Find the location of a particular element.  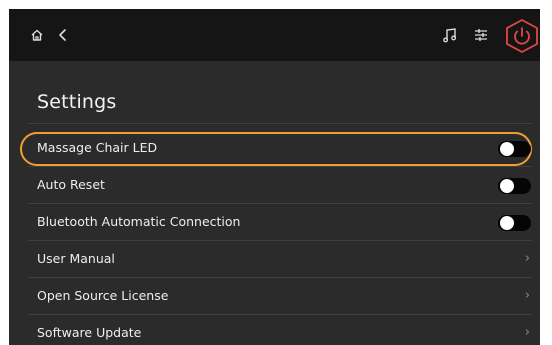

setting-row-software-update: Software Update › is located at coordinates (280, 330).